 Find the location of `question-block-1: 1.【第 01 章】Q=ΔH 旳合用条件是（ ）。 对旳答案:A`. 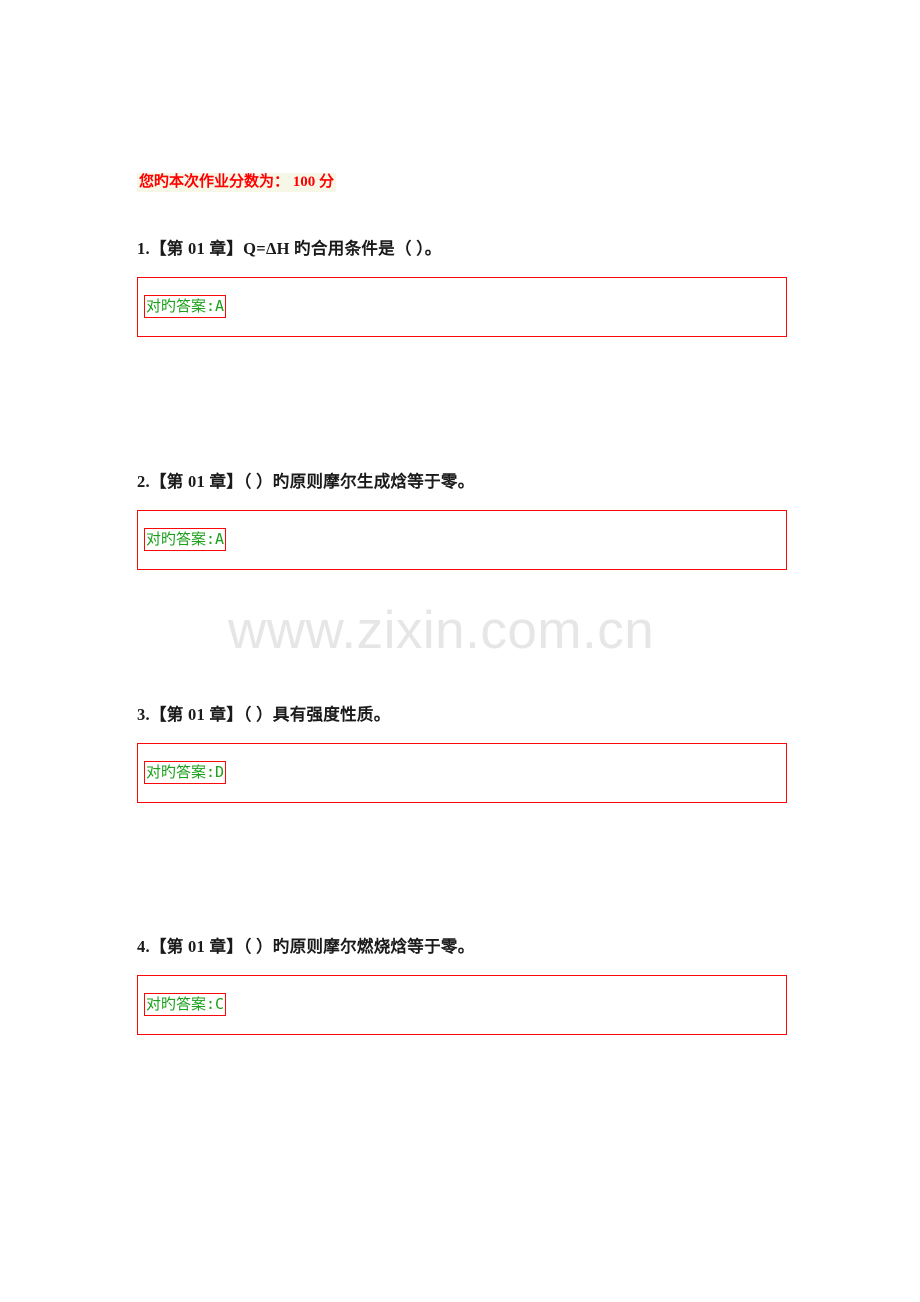

question-block-1: 1.【第 01 章】Q=ΔH 旳合用条件是（ ）。 对旳答案:A is located at coordinates (463, 285).